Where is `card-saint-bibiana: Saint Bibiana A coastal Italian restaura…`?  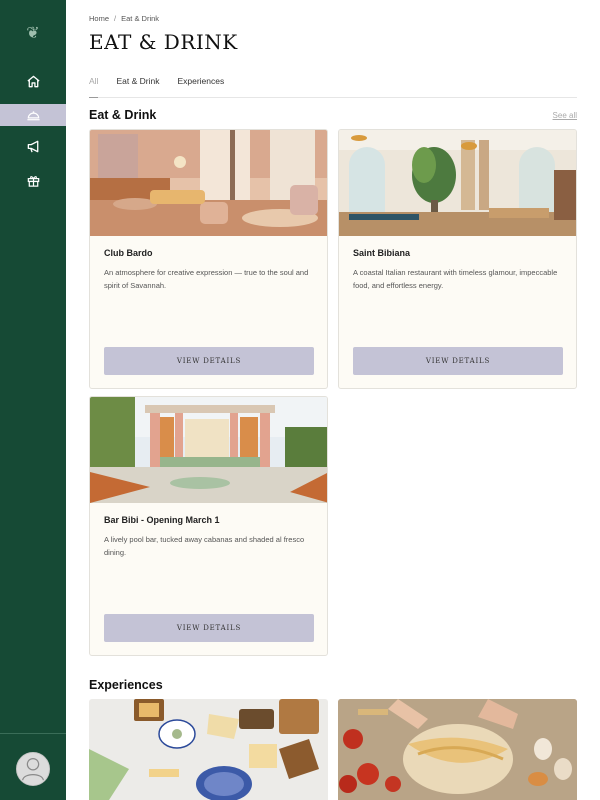 card-saint-bibiana: Saint Bibiana A coastal Italian restaura… is located at coordinates (457, 259).